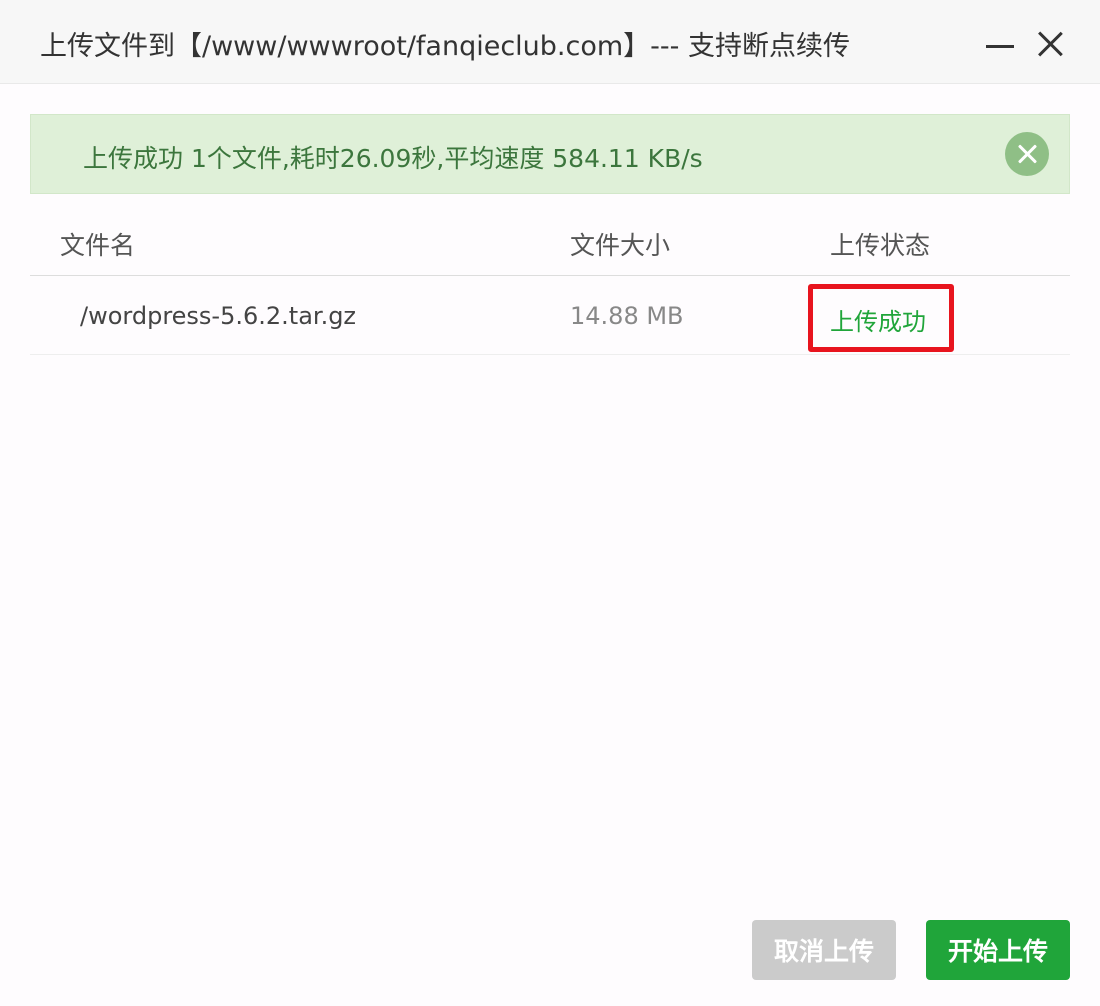 The image size is (1100, 1006). What do you see at coordinates (550, 315) in the screenshot?
I see `table-row: /wordpress-5.6.2.tar.gz 14.88 MB 上传成功` at bounding box center [550, 315].